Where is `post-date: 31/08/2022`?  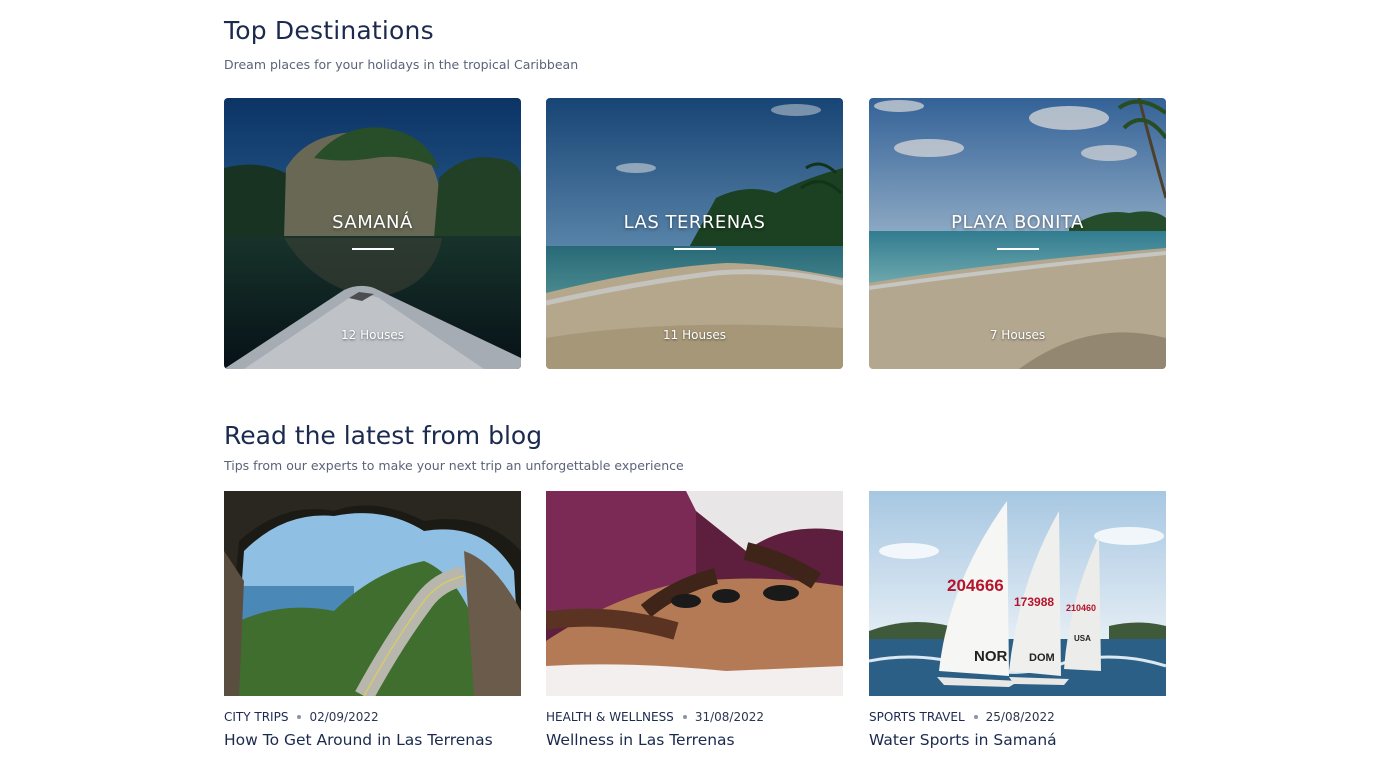 post-date: 31/08/2022 is located at coordinates (729, 717).